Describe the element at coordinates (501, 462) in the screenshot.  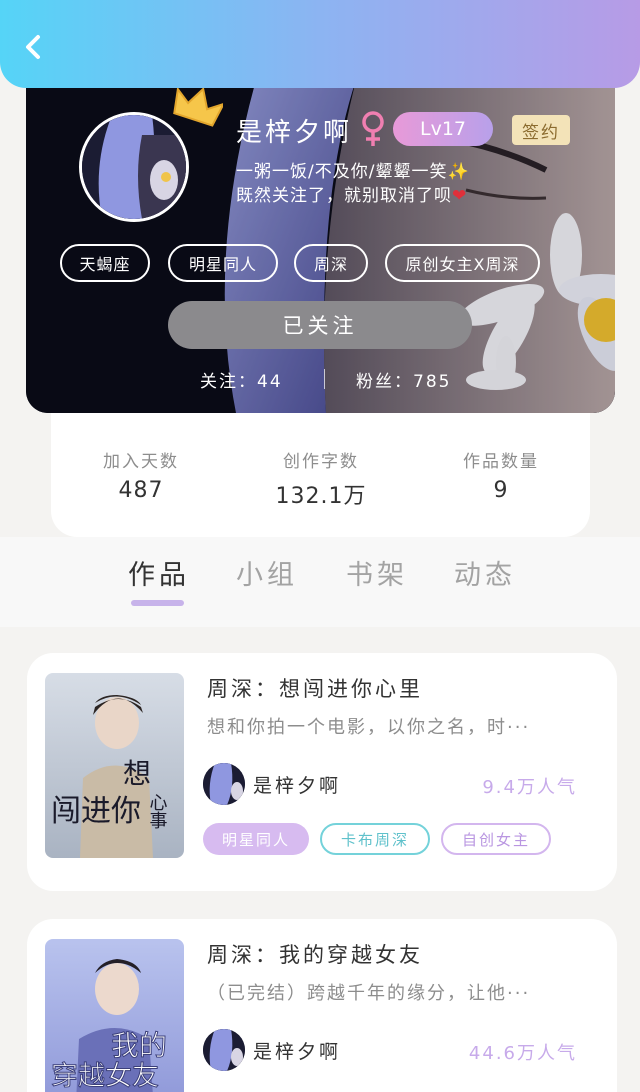
I see `stat-label: 作品数量` at that location.